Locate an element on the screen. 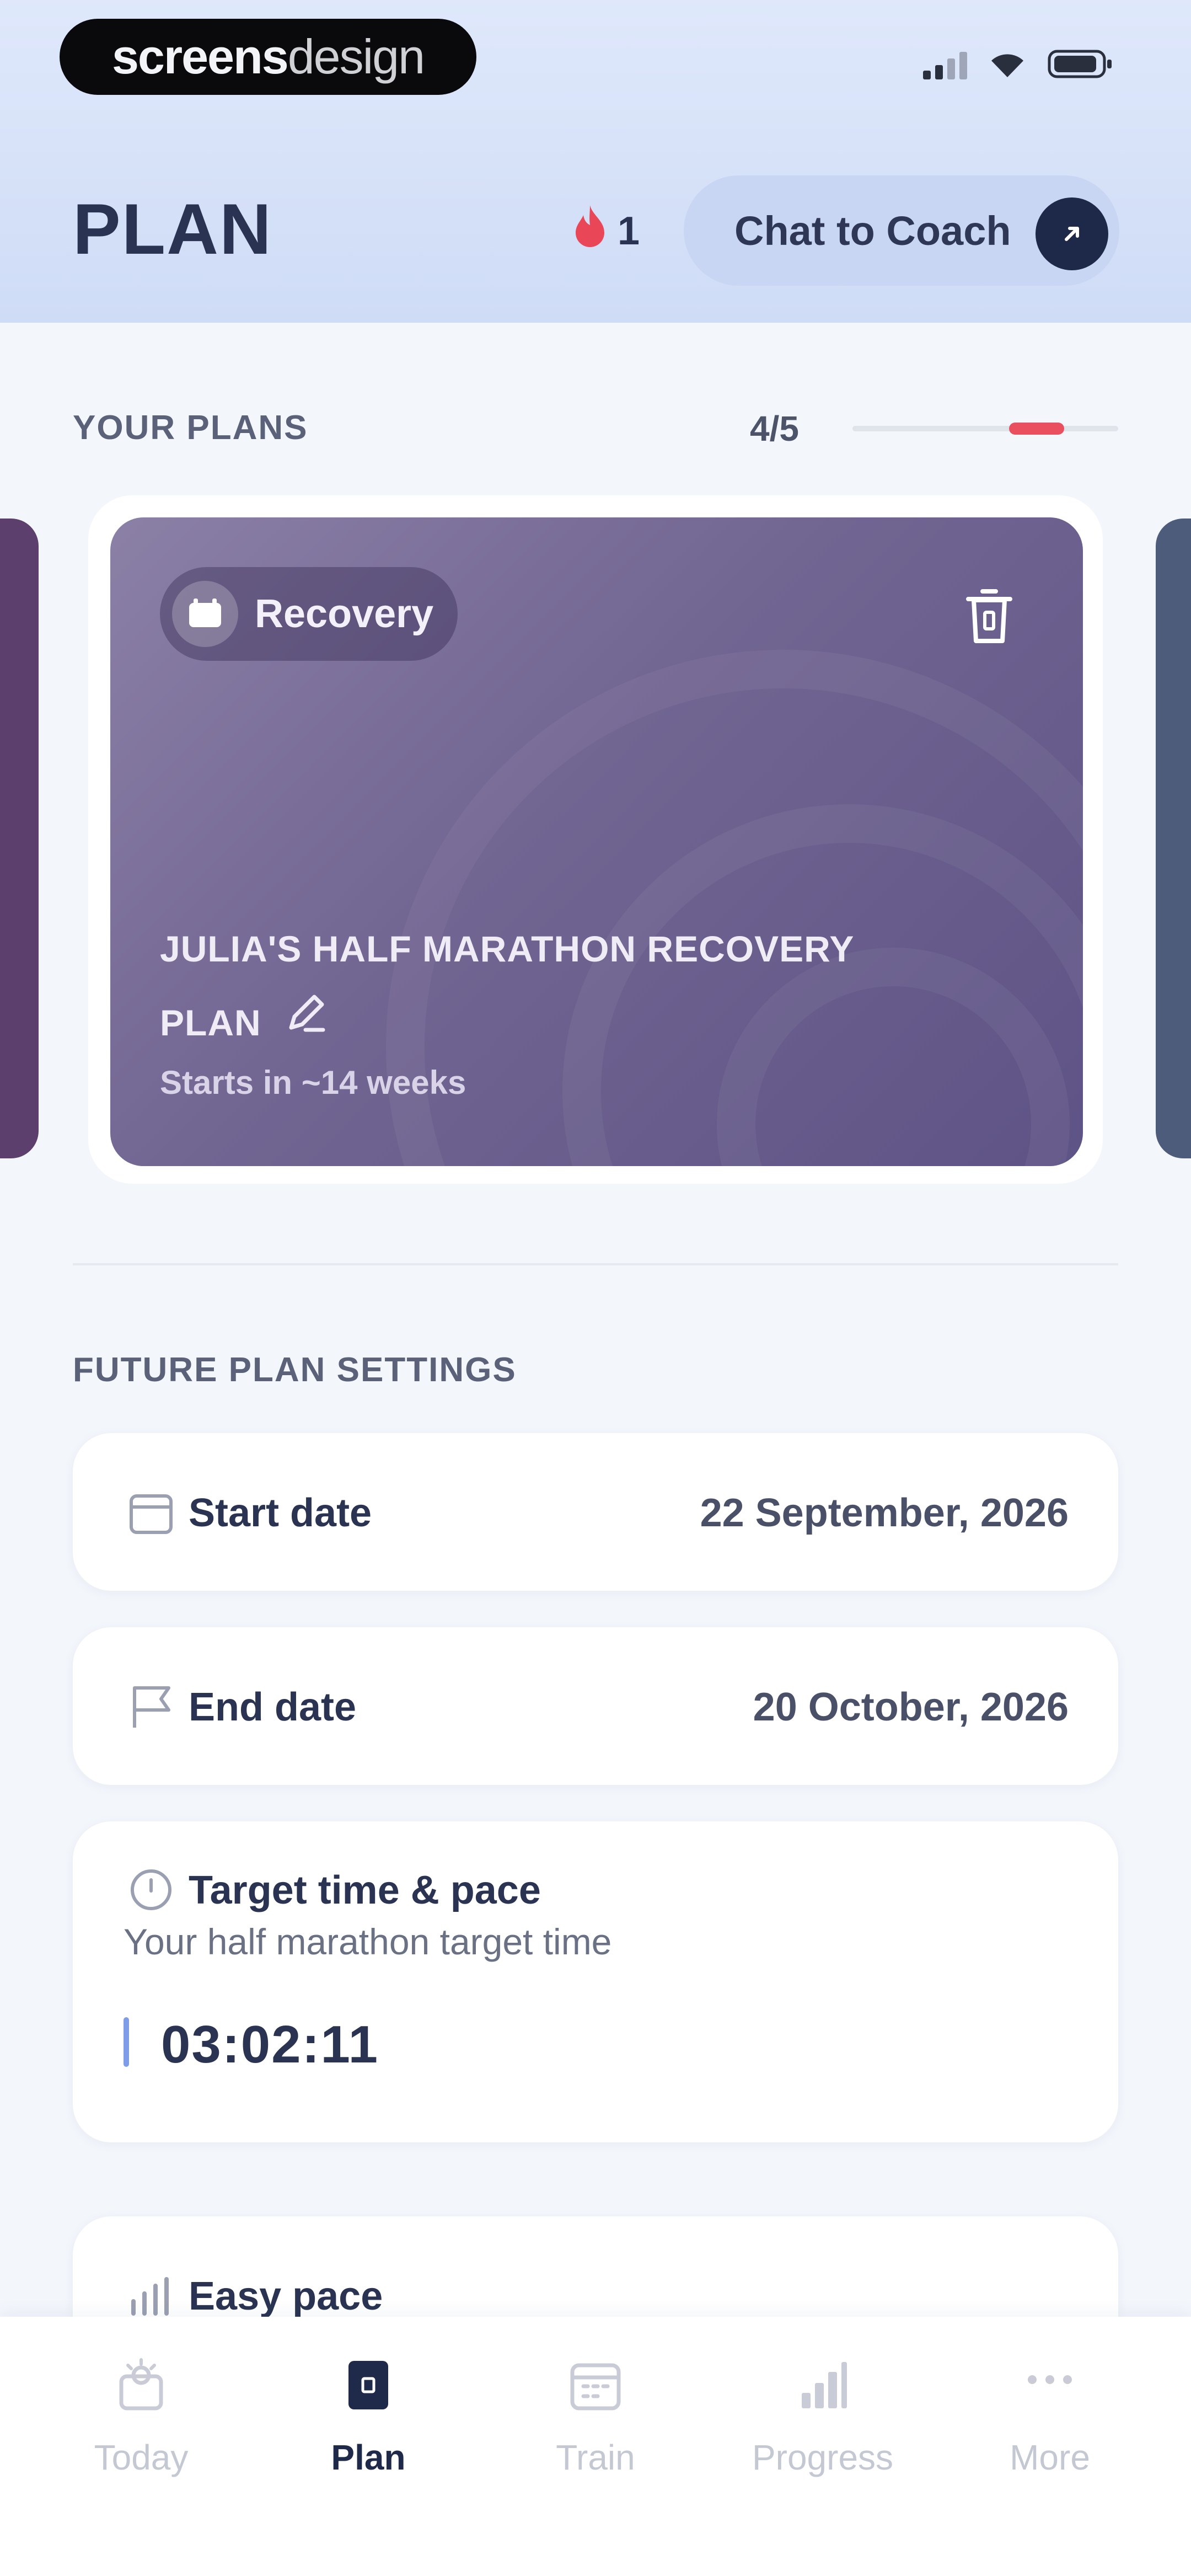 Image resolution: width=1191 pixels, height=2576 pixels. plans-carousel-indicator is located at coordinates (1036, 429).